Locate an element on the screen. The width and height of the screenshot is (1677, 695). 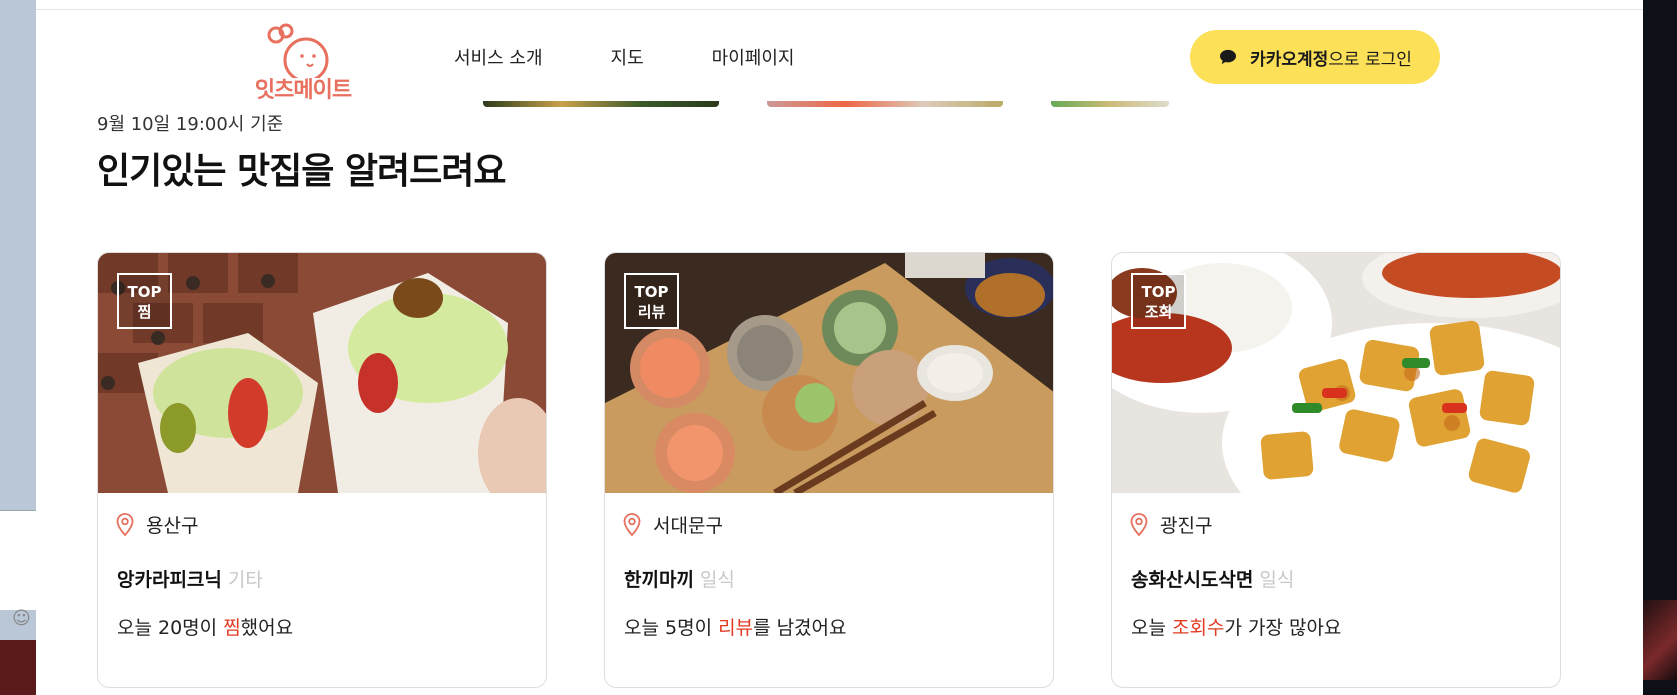
restaurant-name: 앙카라피크닉 is located at coordinates (169, 580).